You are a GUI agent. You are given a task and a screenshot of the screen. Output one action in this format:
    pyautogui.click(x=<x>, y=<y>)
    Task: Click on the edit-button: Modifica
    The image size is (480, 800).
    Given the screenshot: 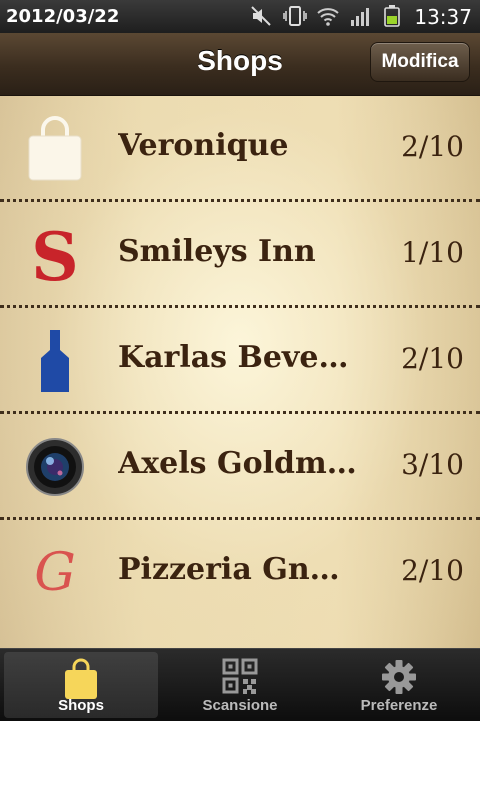 What is the action you would take?
    pyautogui.click(x=420, y=62)
    